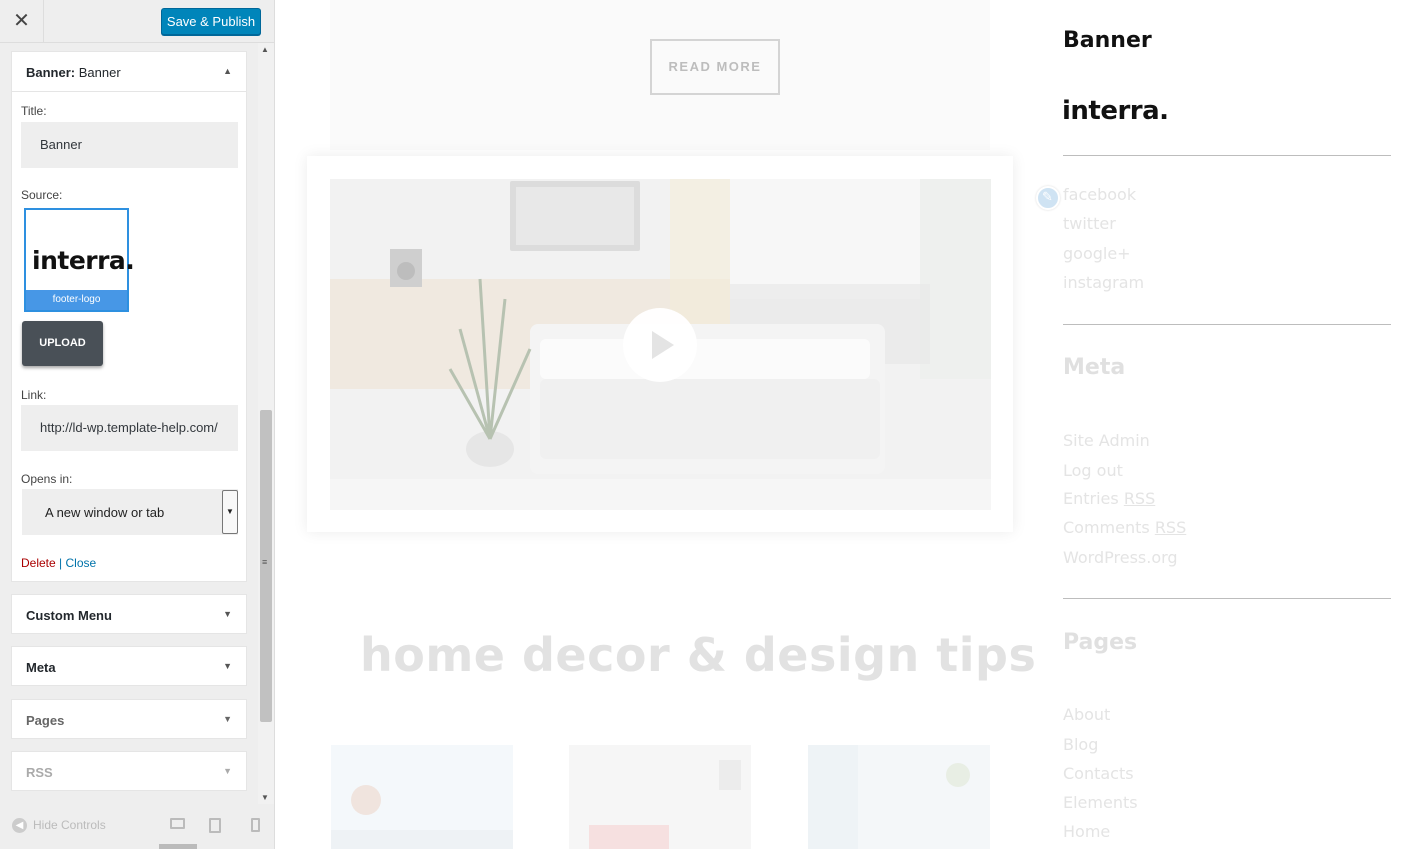 This screenshot has width=1419, height=849. What do you see at coordinates (1109, 527) in the screenshot?
I see `meta-link-label: Comments` at bounding box center [1109, 527].